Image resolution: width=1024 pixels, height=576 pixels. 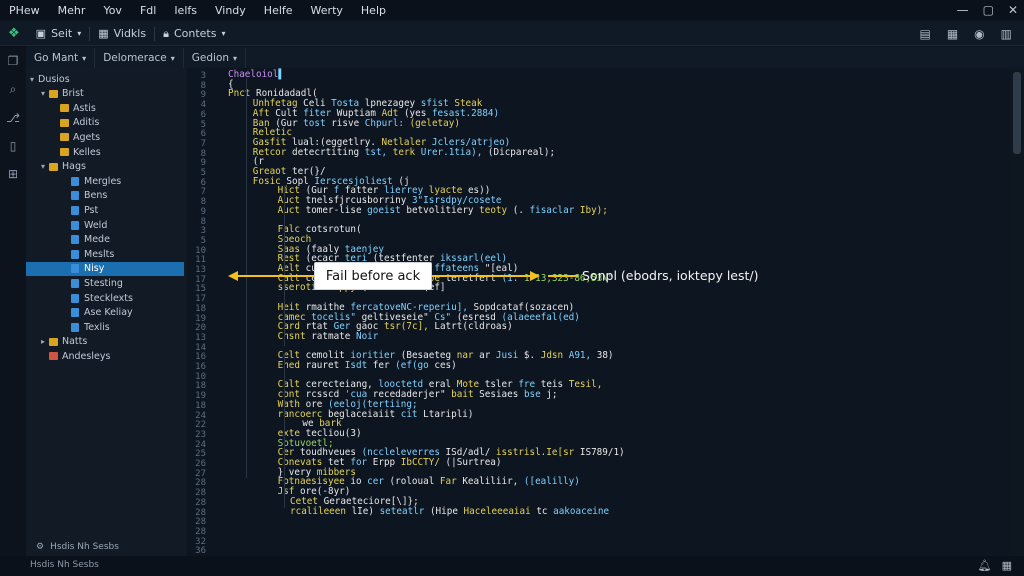 What do you see at coordinates (105, 79) in the screenshot?
I see `tree-item: ▾ Dusios` at bounding box center [105, 79].